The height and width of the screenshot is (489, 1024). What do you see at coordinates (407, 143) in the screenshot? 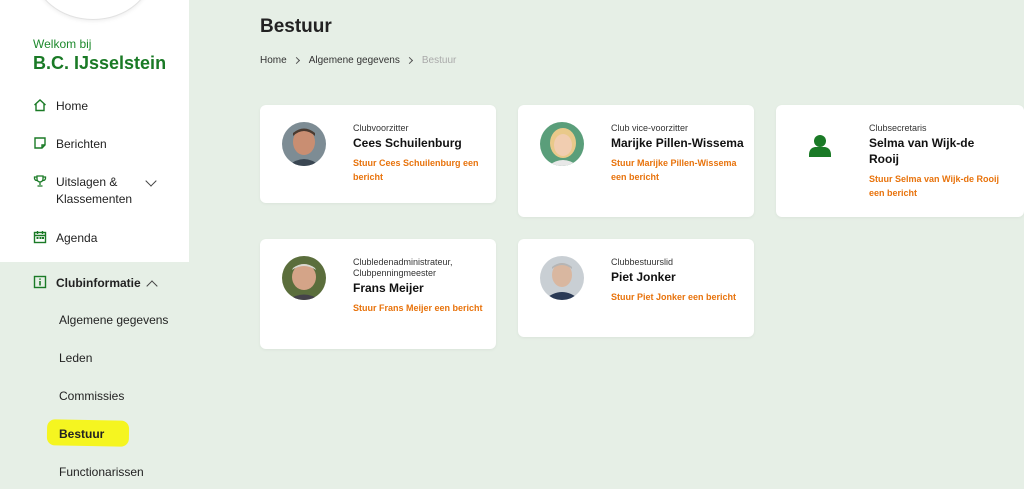
I see `member-name: Cees Schuilenburg` at bounding box center [407, 143].